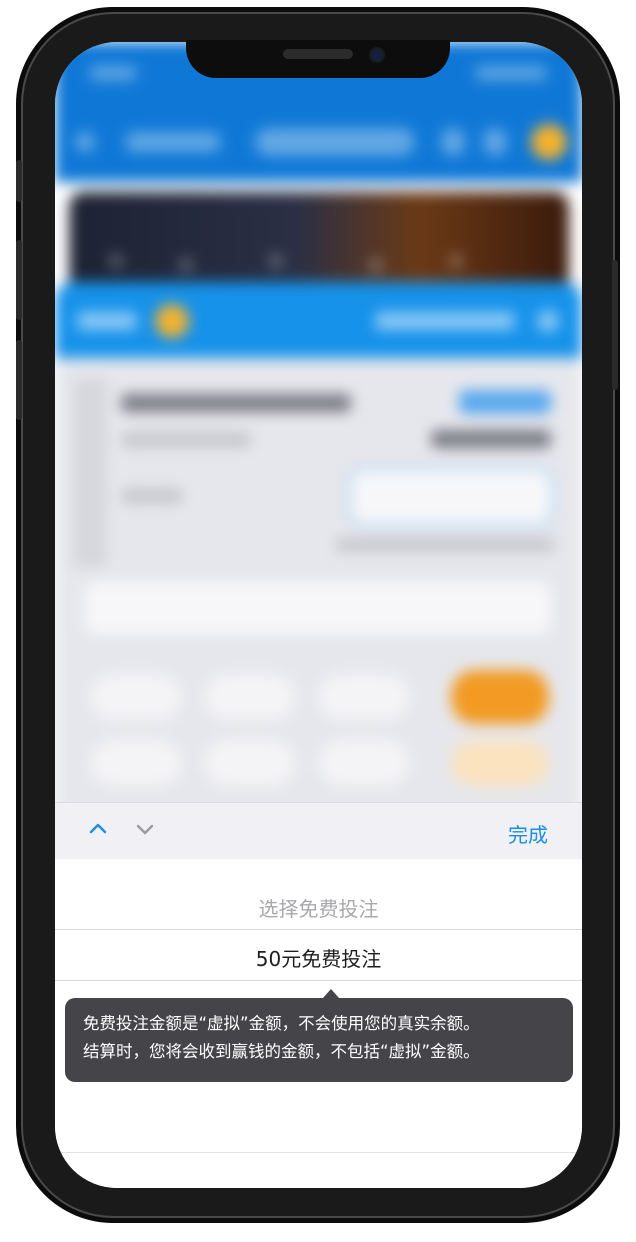  I want to click on stake-input-placeholder, so click(451, 497).